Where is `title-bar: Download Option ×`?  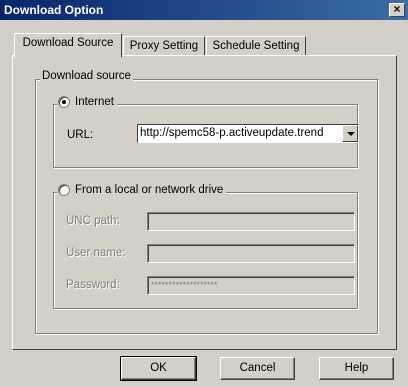
title-bar: Download Option × is located at coordinates (204, 10).